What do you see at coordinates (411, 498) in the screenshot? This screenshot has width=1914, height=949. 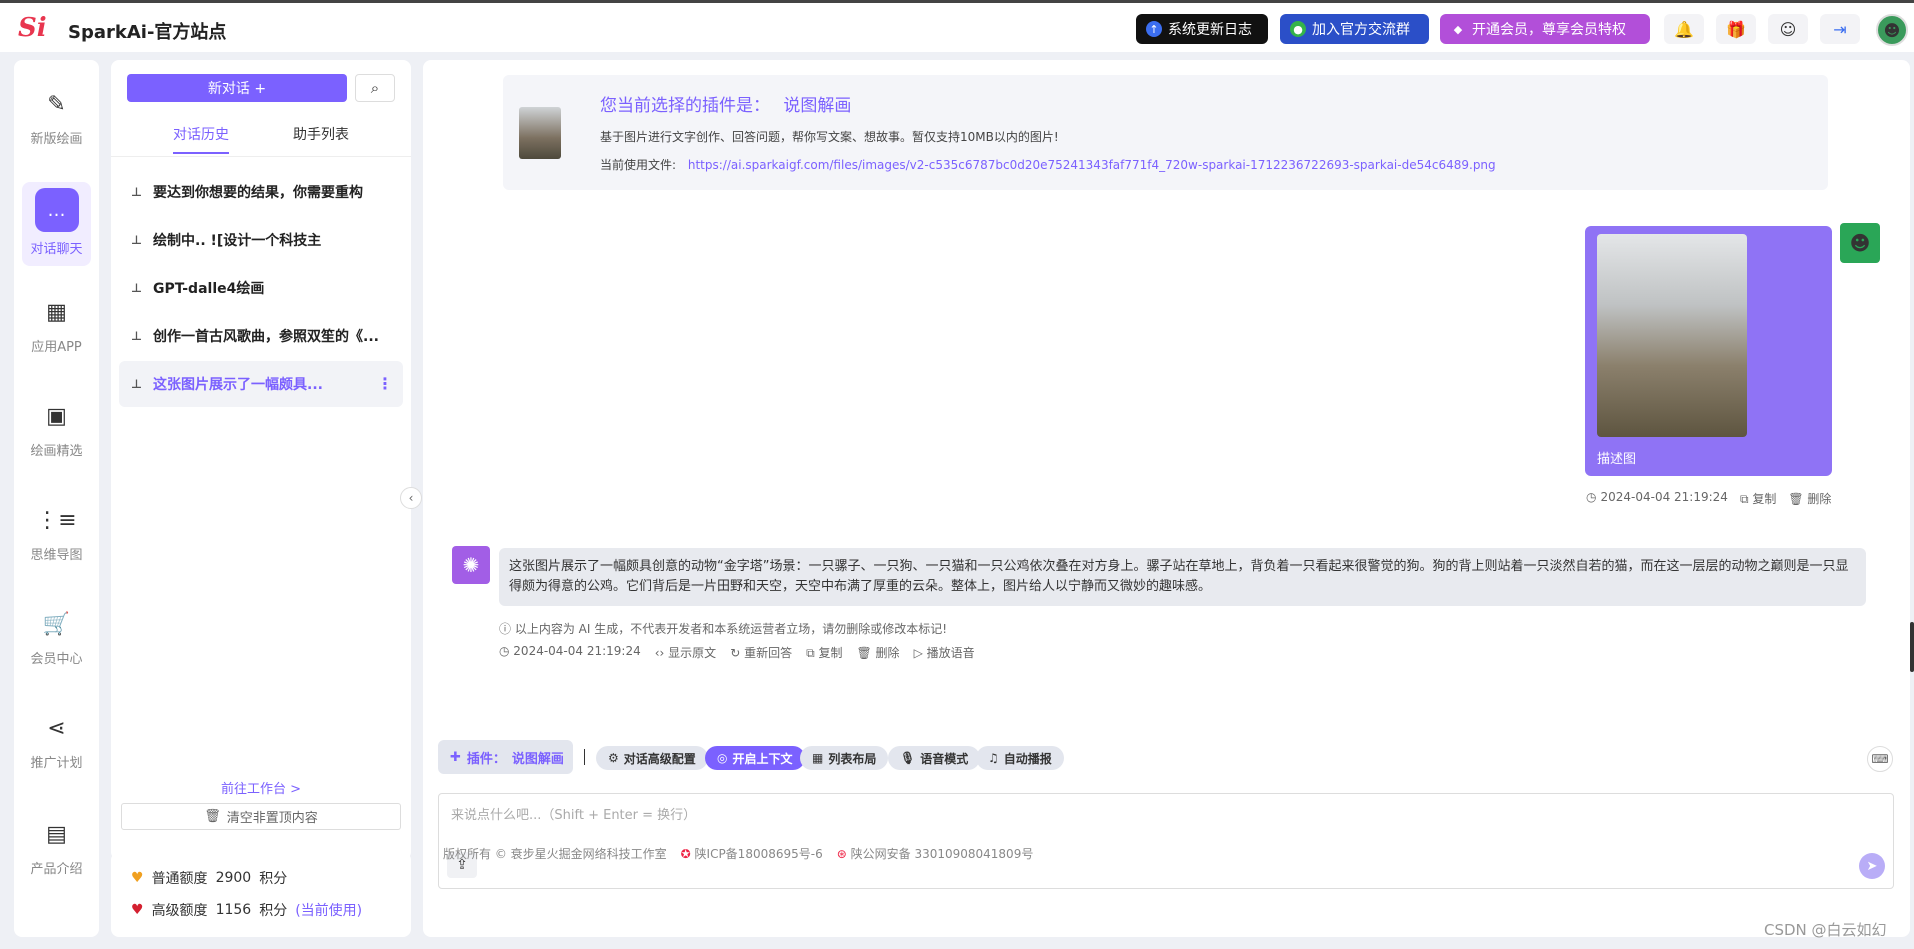 I see `collapse-sidebar-icon: ‹` at bounding box center [411, 498].